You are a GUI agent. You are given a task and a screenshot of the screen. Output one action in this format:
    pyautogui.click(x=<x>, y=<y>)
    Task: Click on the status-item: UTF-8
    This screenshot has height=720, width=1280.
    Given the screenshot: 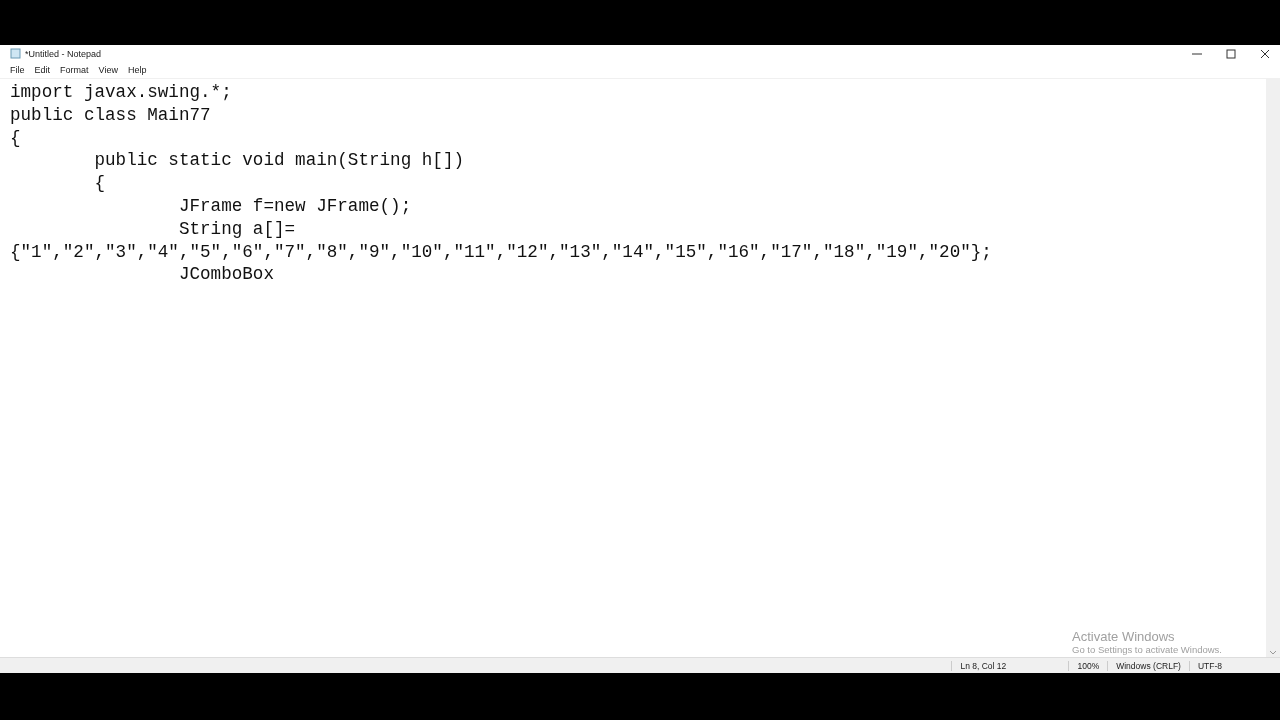 What is the action you would take?
    pyautogui.click(x=1209, y=665)
    